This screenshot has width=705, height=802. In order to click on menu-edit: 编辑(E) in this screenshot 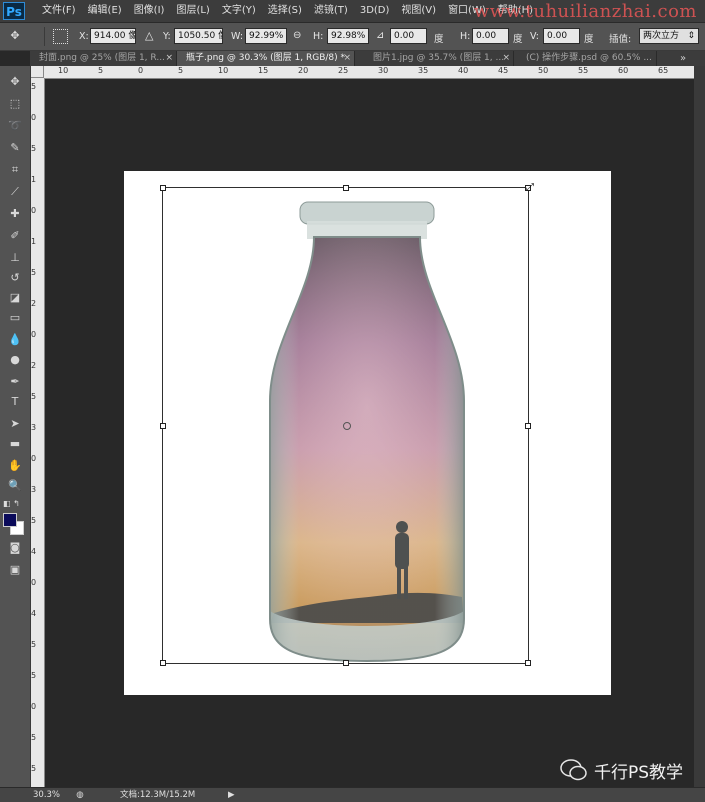, I will do `click(105, 11)`.